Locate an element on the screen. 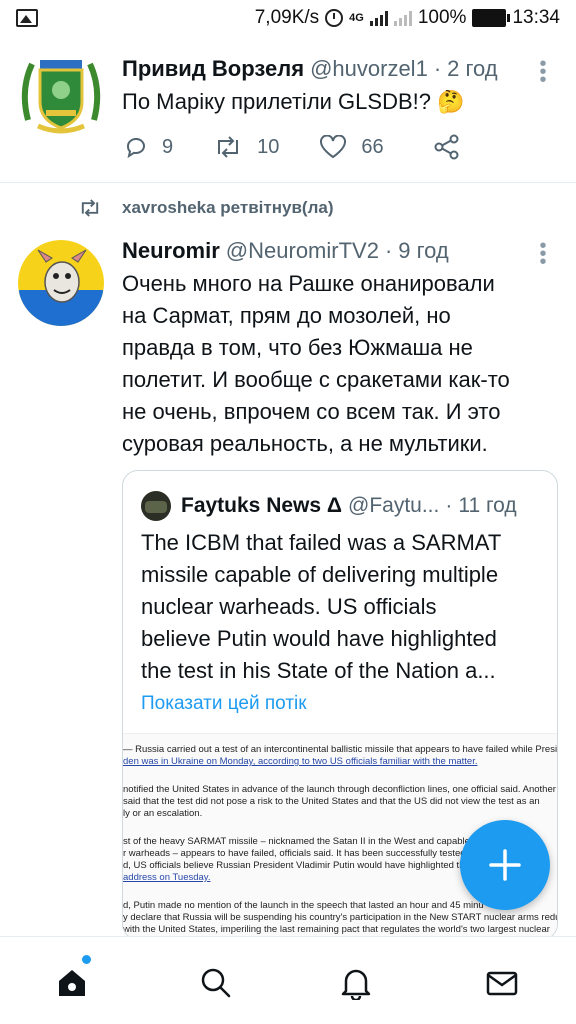  tweet-text-line: не очень, впрочем со всем так. И это is located at coordinates (311, 411).